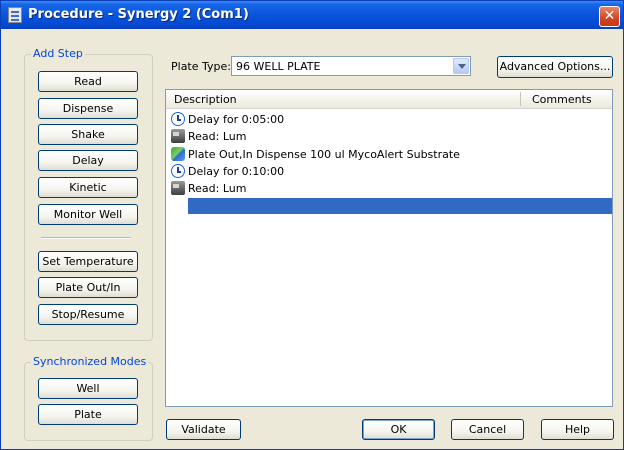 The width and height of the screenshot is (624, 450). Describe the element at coordinates (461, 66) in the screenshot. I see `chevron-down-icon` at that location.